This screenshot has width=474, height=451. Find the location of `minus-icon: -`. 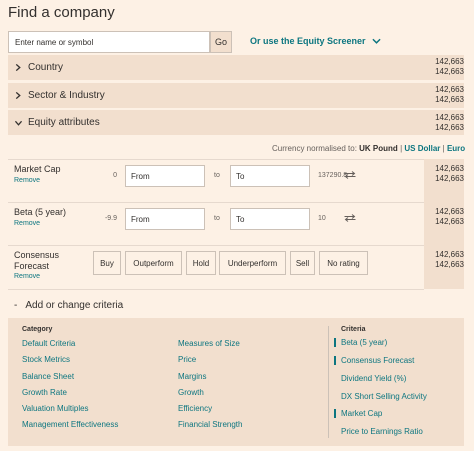

minus-icon: - is located at coordinates (16, 305).